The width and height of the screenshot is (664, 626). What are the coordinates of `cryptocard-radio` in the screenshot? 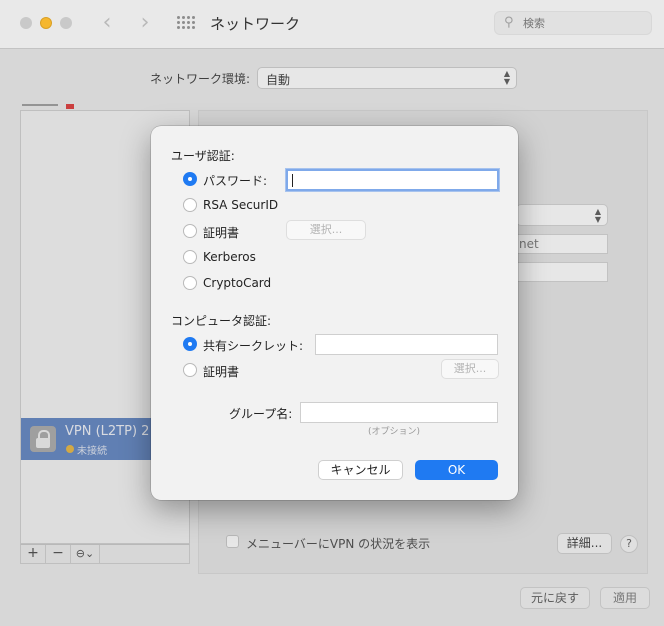 It's located at (190, 283).